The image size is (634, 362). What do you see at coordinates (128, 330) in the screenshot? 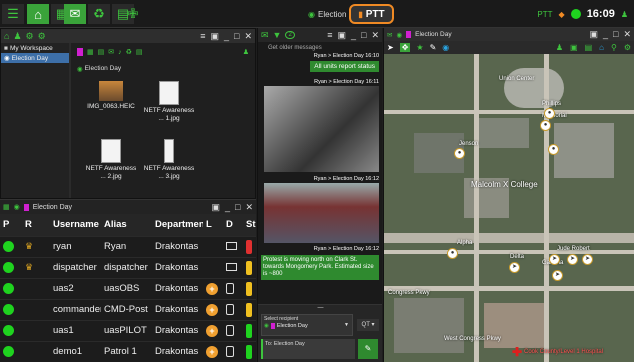
I see `table-row: uas1 uasPILOT Drakontas +` at bounding box center [128, 330].